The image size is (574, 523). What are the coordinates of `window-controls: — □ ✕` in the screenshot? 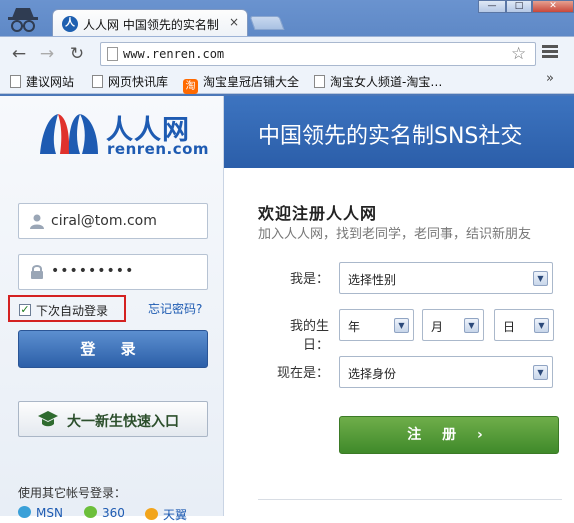 It's located at (526, 7).